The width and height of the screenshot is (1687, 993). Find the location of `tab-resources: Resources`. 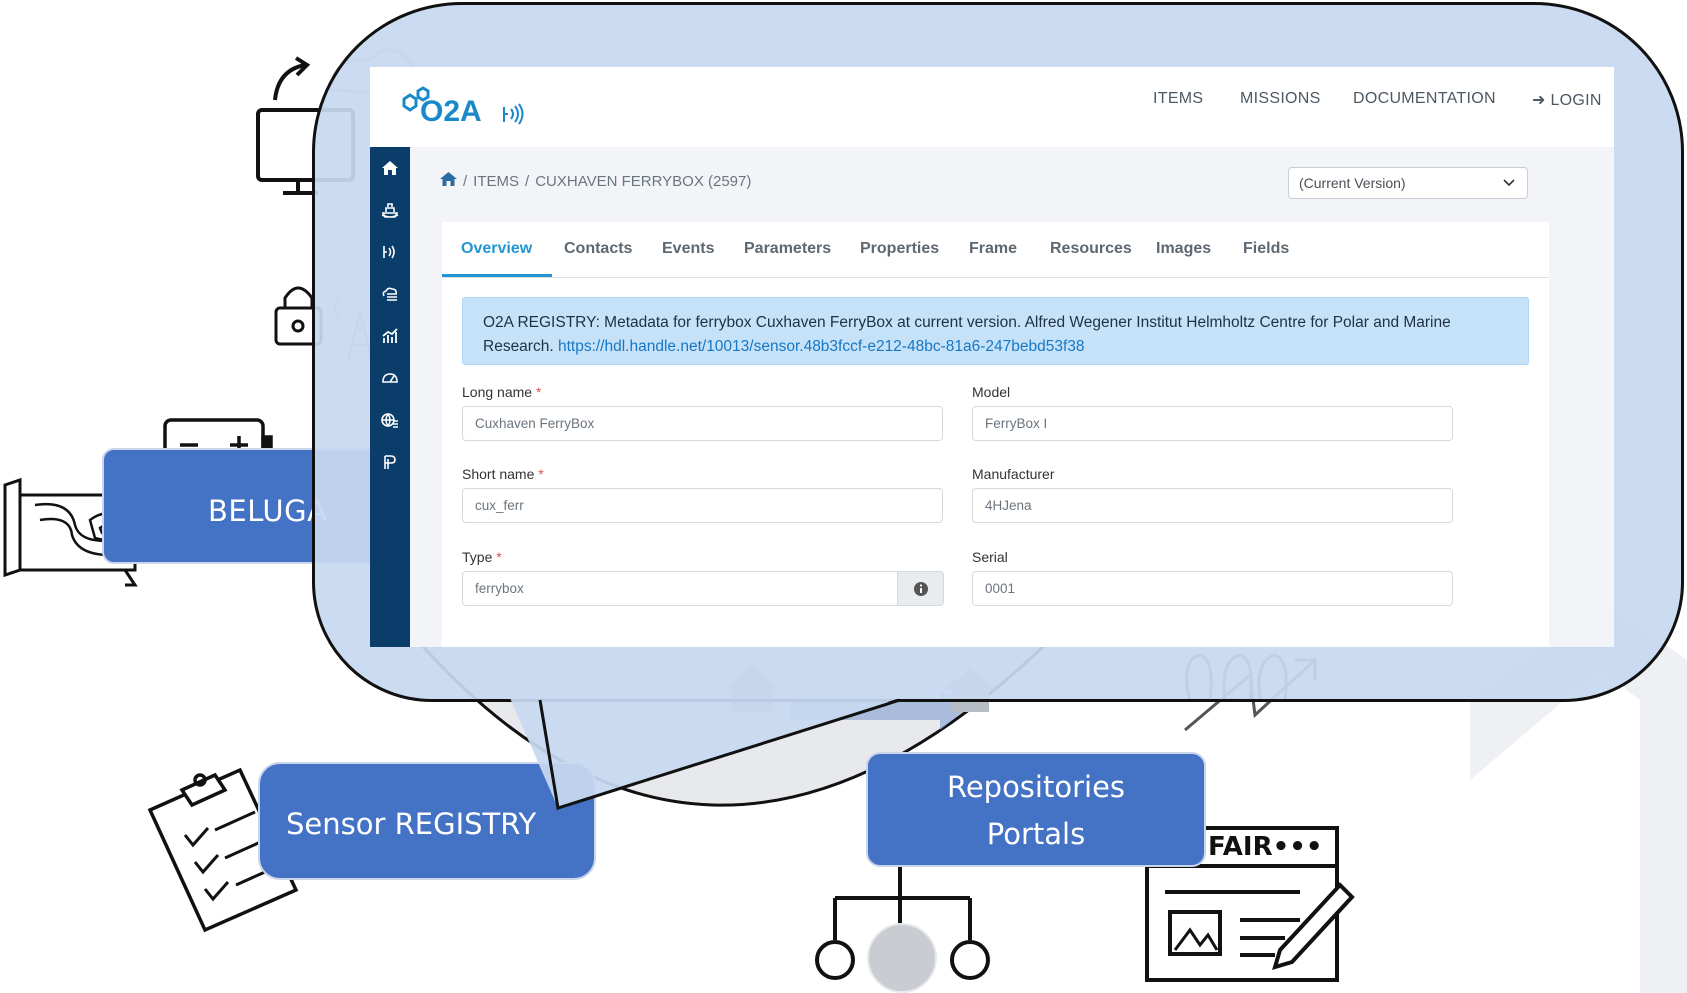

tab-resources: Resources is located at coordinates (1091, 249).